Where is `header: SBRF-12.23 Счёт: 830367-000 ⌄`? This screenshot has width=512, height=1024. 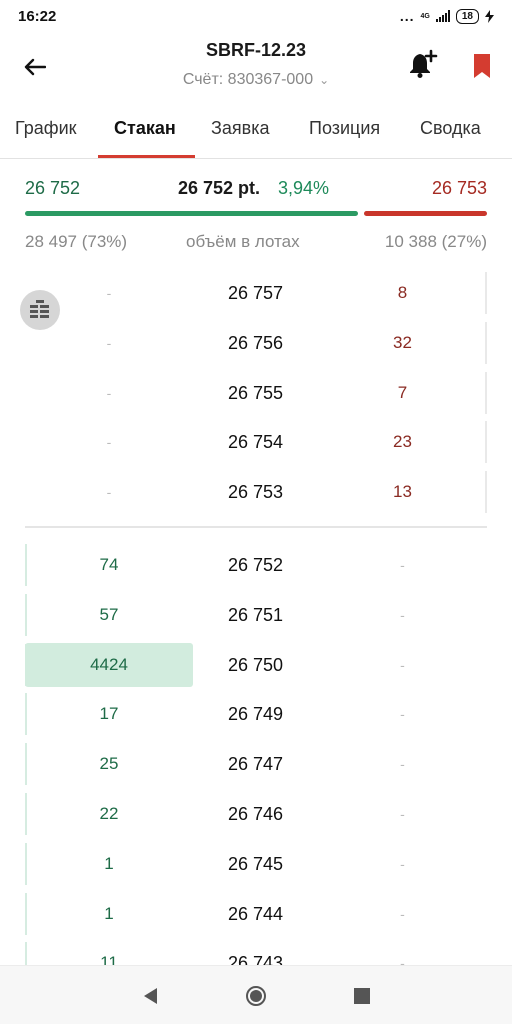
header: SBRF-12.23 Счёт: 830367-000 ⌄ is located at coordinates (256, 68).